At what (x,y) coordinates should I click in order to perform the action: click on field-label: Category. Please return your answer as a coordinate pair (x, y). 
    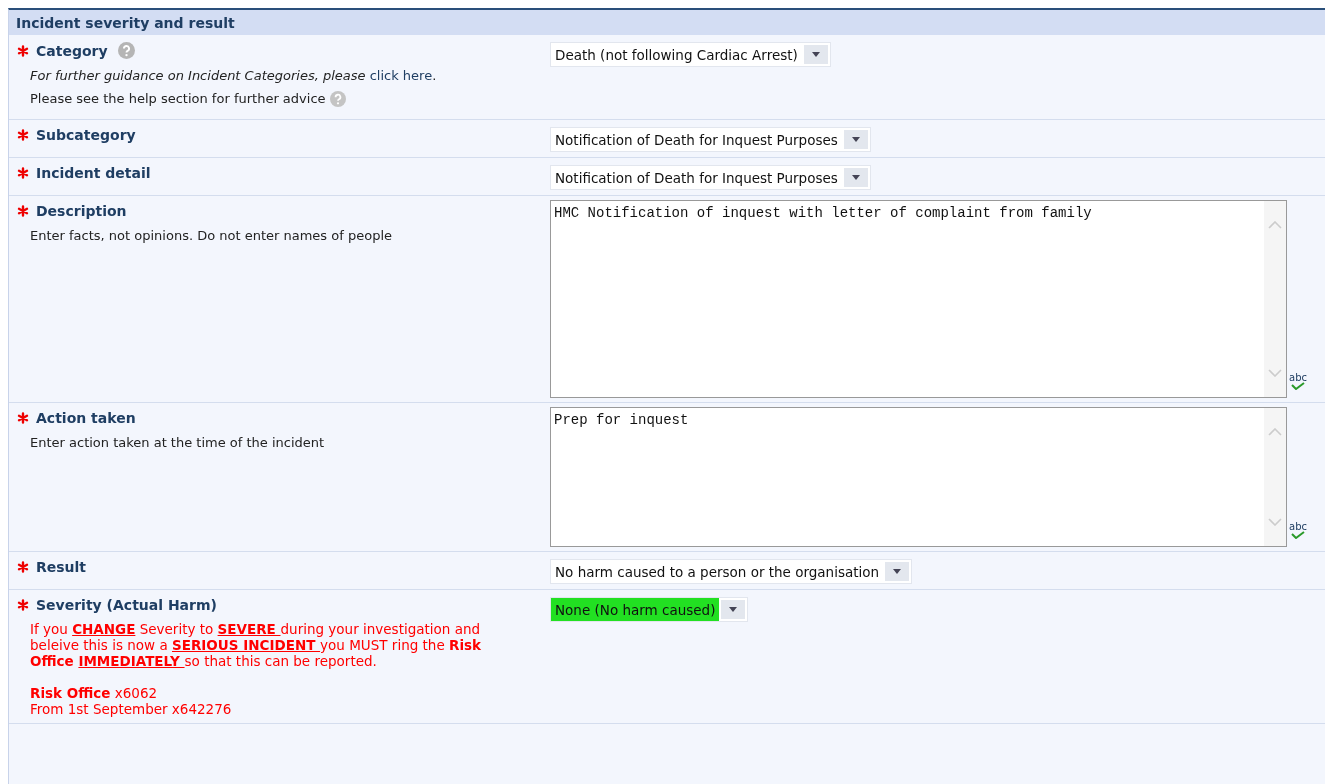
    Looking at the image, I should click on (72, 50).